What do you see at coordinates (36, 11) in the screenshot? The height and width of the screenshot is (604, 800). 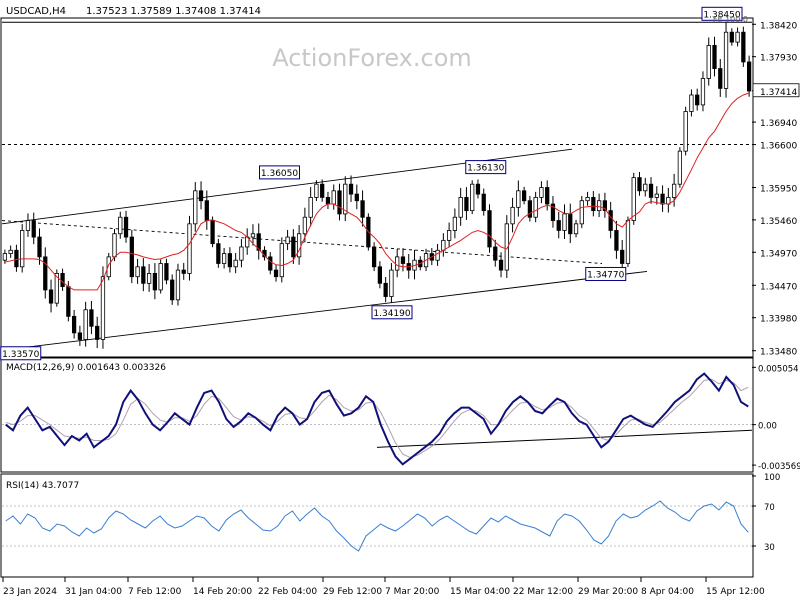 I see `symbol-label: USDCAD,H4` at bounding box center [36, 11].